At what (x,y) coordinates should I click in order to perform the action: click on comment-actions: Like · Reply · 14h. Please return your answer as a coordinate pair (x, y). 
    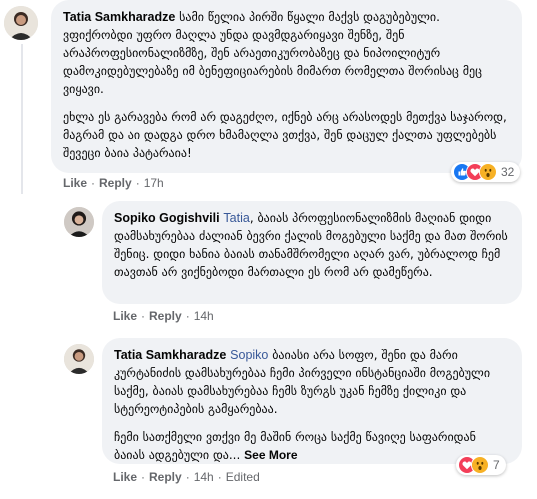
    Looking at the image, I should click on (163, 316).